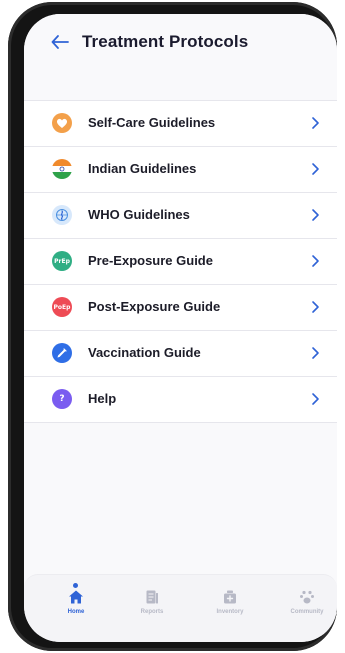  Describe the element at coordinates (76, 597) in the screenshot. I see `home-icon` at that location.